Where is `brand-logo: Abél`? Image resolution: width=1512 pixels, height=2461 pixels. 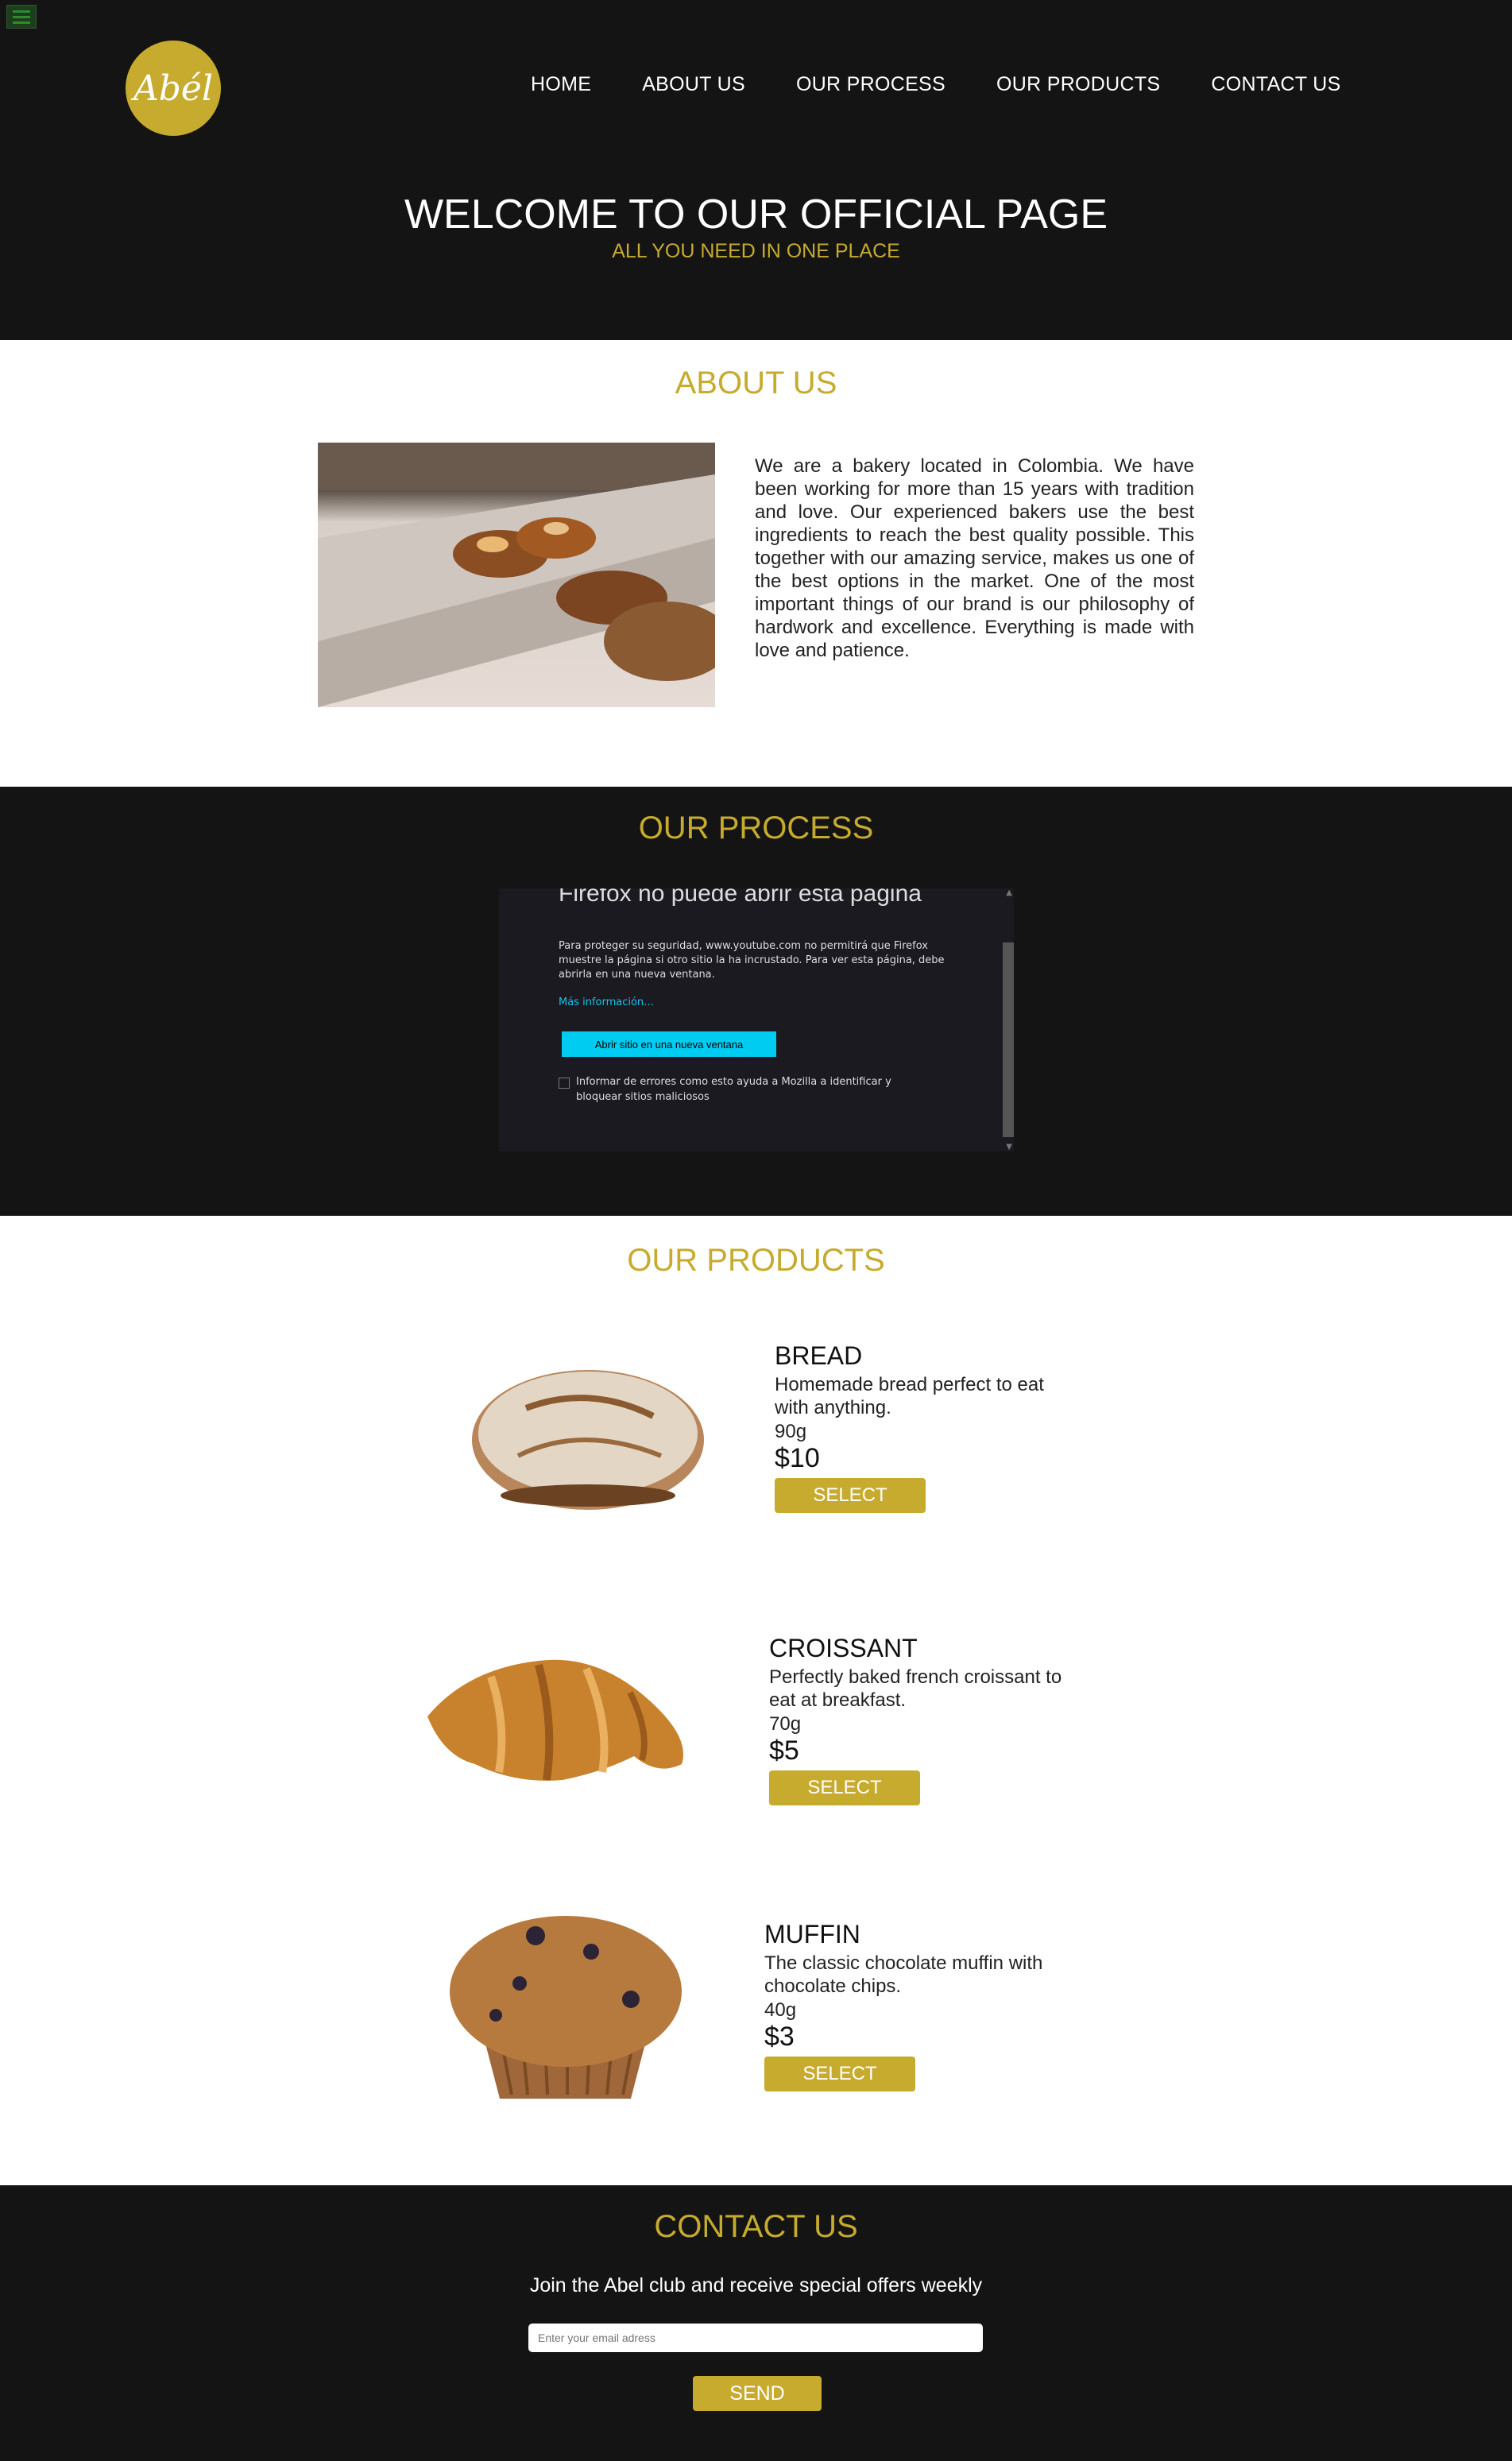 brand-logo: Abél is located at coordinates (173, 89).